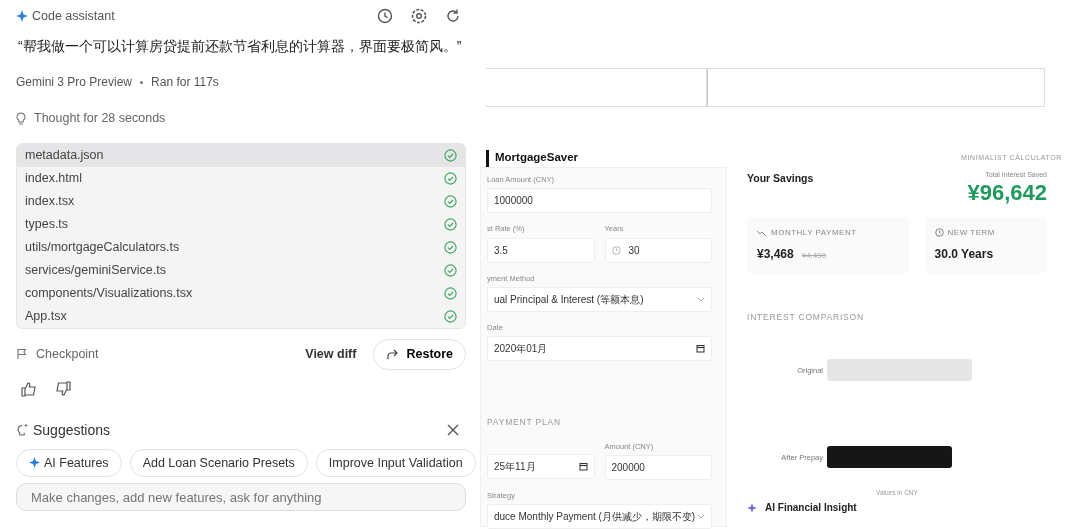  I want to click on input-field: 200000, so click(658, 467).